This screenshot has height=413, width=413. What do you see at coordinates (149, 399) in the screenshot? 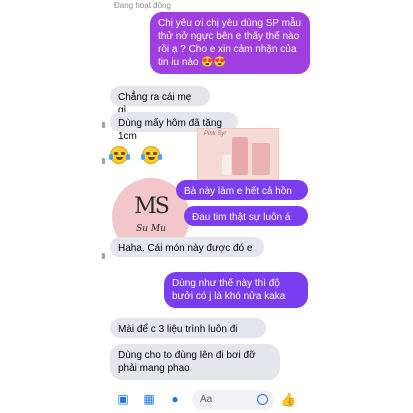
I see `image-icon: ▦` at bounding box center [149, 399].